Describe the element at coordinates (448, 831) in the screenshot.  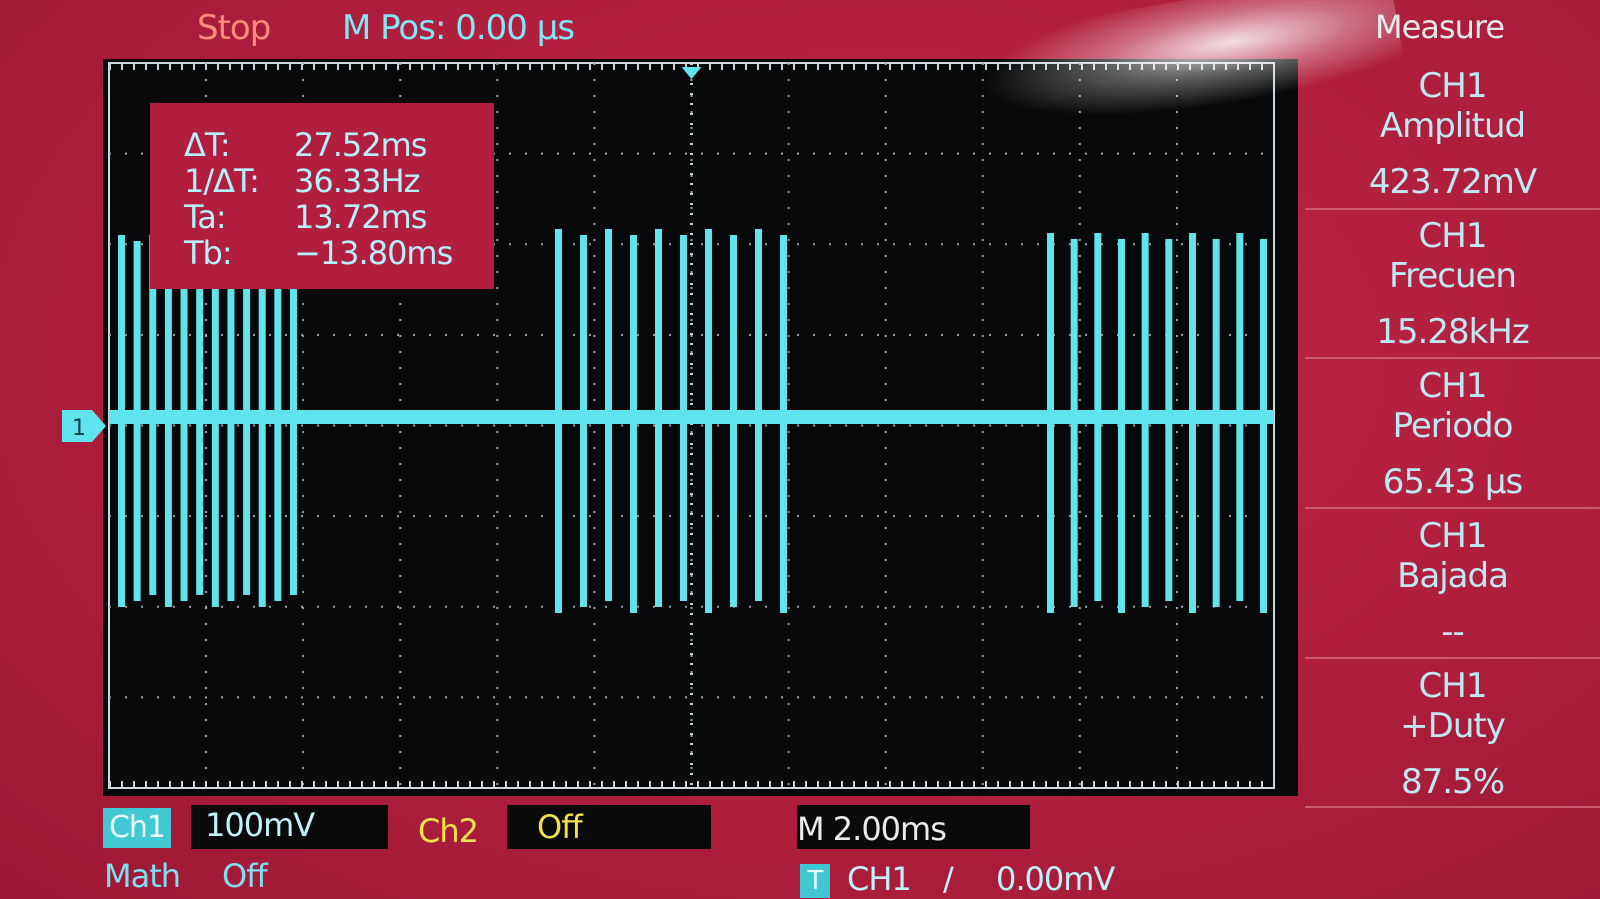
I see `ch2-button: Ch2` at that location.